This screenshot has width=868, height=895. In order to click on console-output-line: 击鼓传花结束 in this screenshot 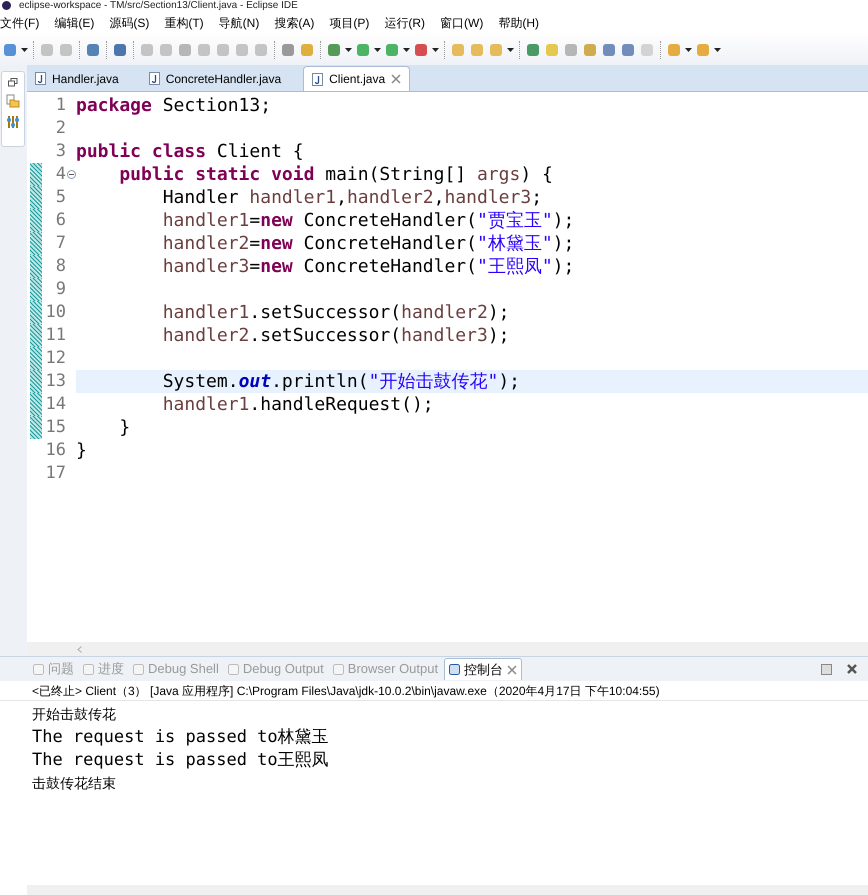, I will do `click(74, 783)`.